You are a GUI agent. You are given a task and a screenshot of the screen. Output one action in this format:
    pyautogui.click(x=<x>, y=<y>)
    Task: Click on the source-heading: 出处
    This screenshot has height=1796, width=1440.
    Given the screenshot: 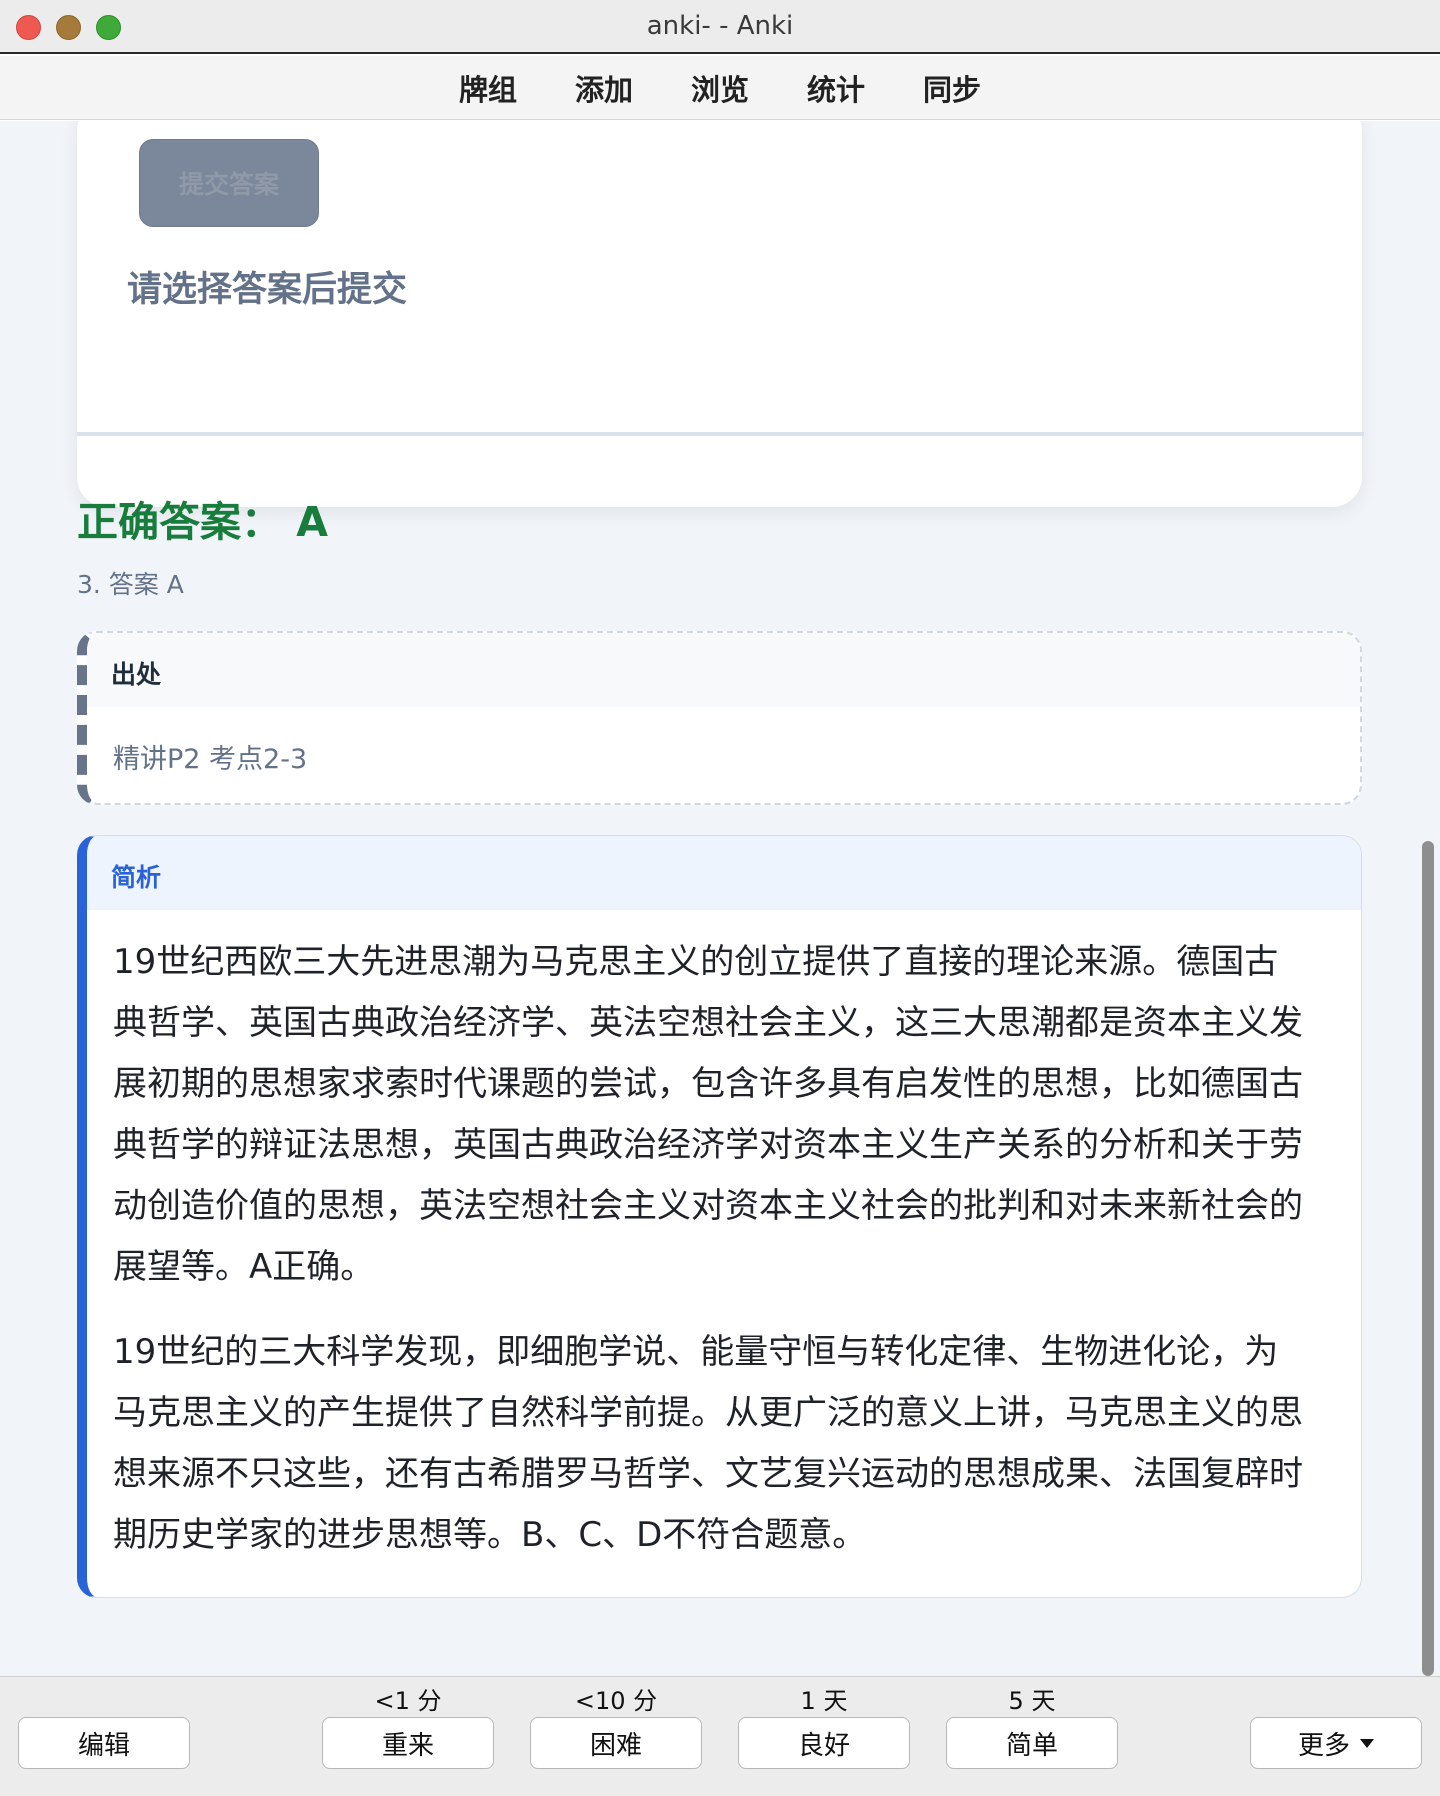 What is the action you would take?
    pyautogui.click(x=723, y=670)
    